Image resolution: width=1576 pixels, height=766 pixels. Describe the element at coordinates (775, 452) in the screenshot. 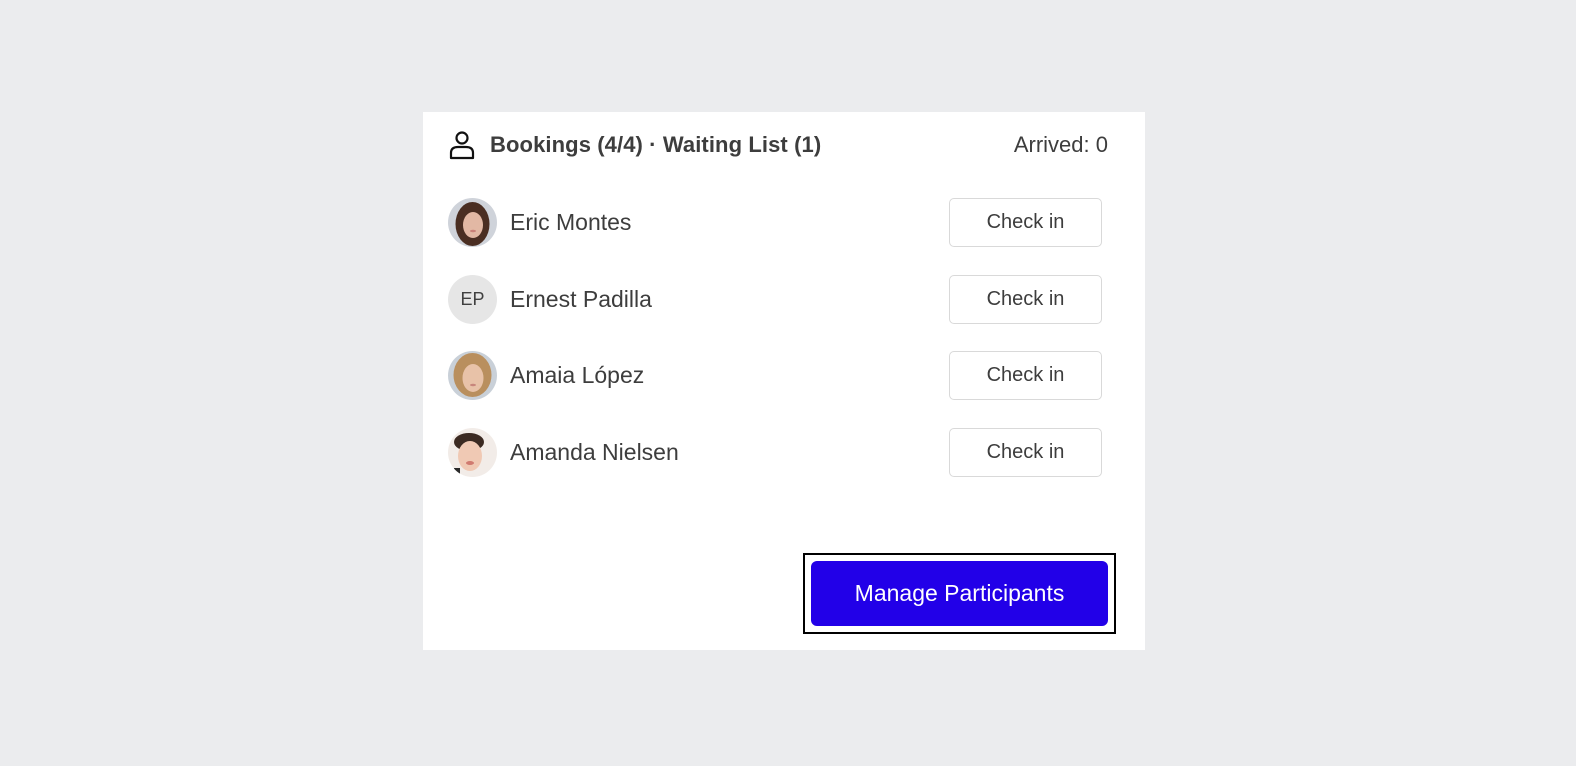

I see `participant-row: Amanda Nielsen Check in` at that location.